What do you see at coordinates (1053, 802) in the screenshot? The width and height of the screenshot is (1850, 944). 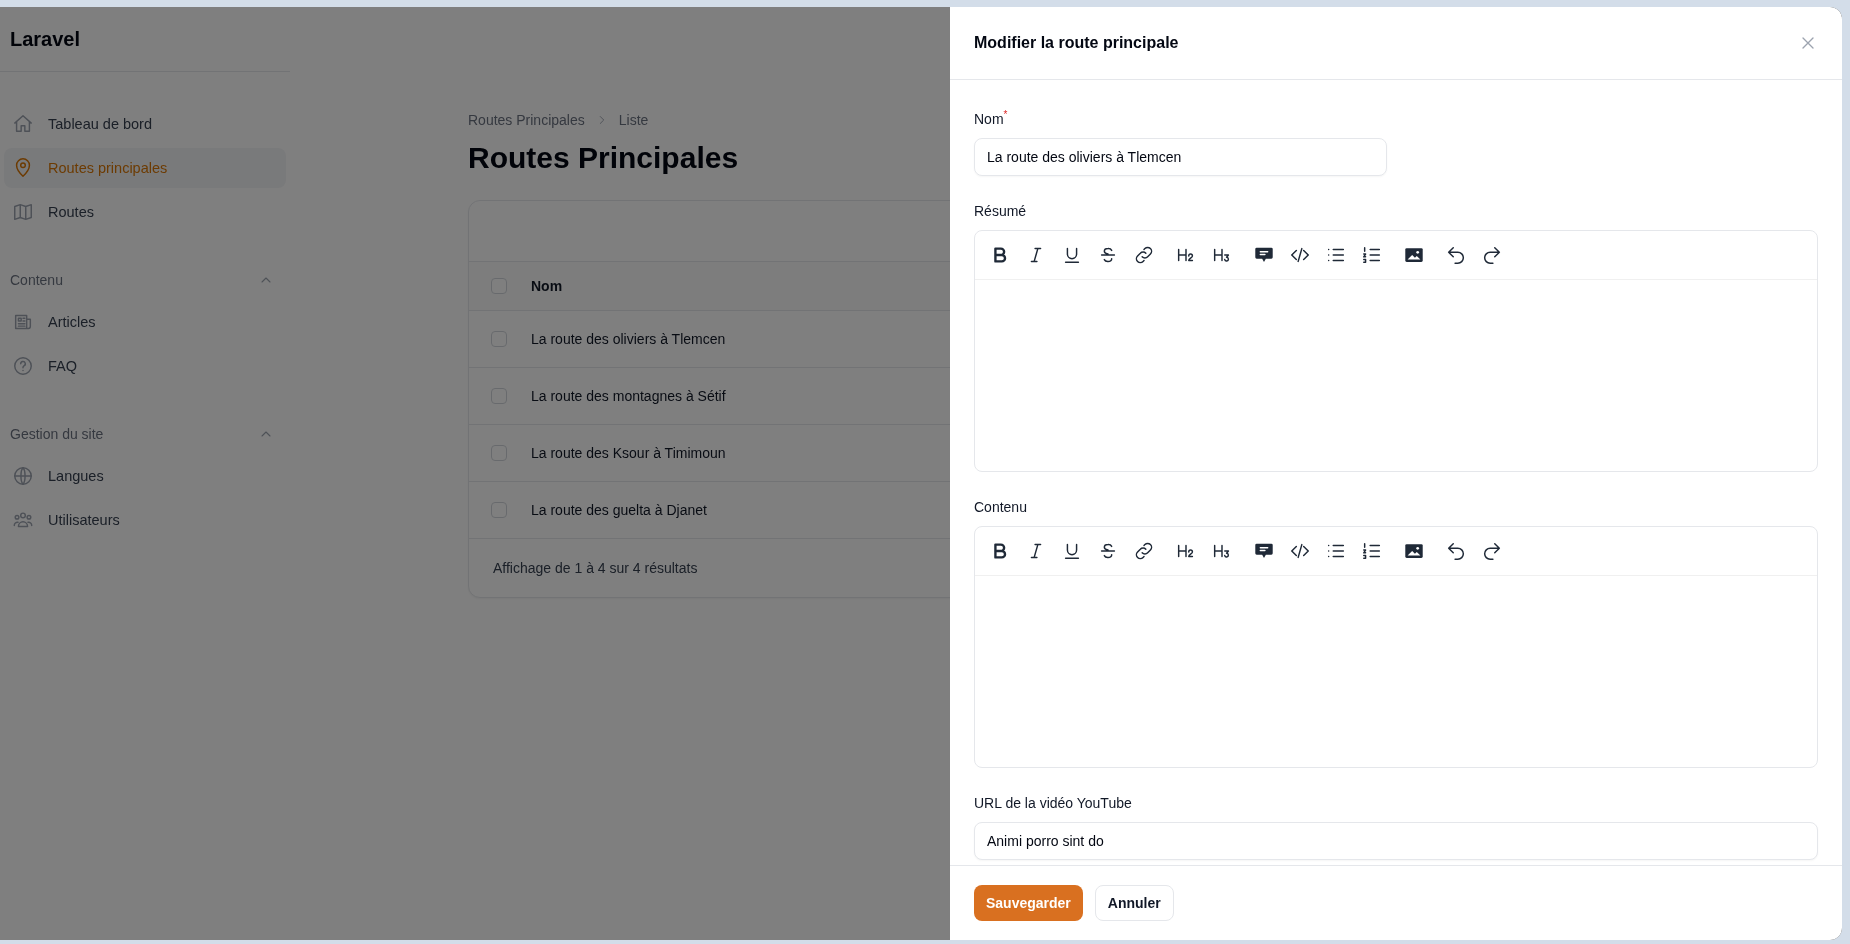 I see `field-label: URL de la vidéo YouTube` at bounding box center [1053, 802].